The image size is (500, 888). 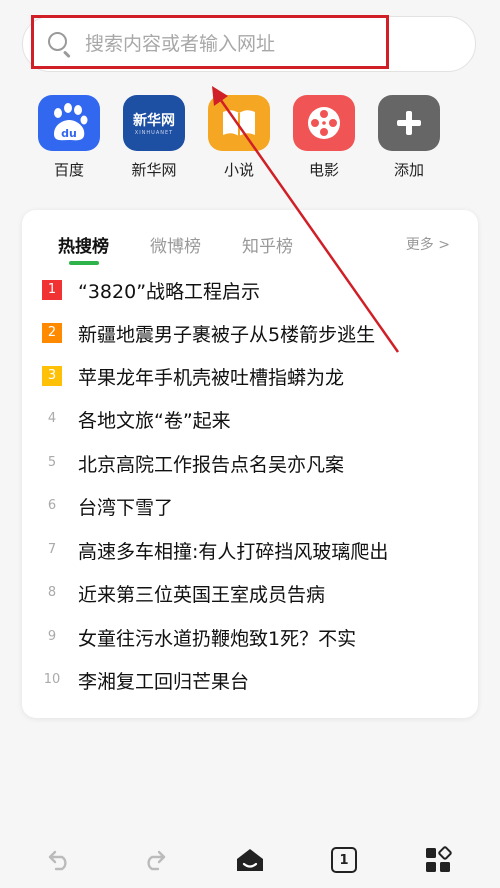 I want to click on search-bar, so click(x=249, y=44).